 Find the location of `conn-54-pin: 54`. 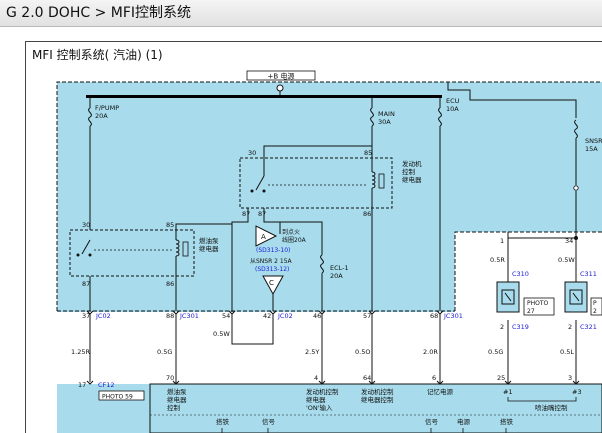

conn-54-pin: 54 is located at coordinates (226, 316).